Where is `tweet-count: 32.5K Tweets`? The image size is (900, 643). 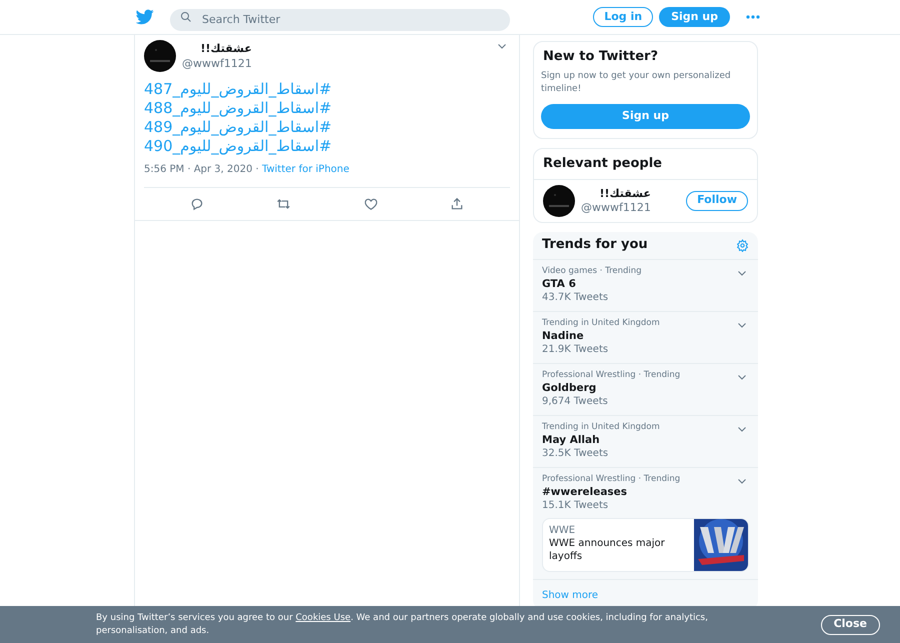
tweet-count: 32.5K Tweets is located at coordinates (575, 453).